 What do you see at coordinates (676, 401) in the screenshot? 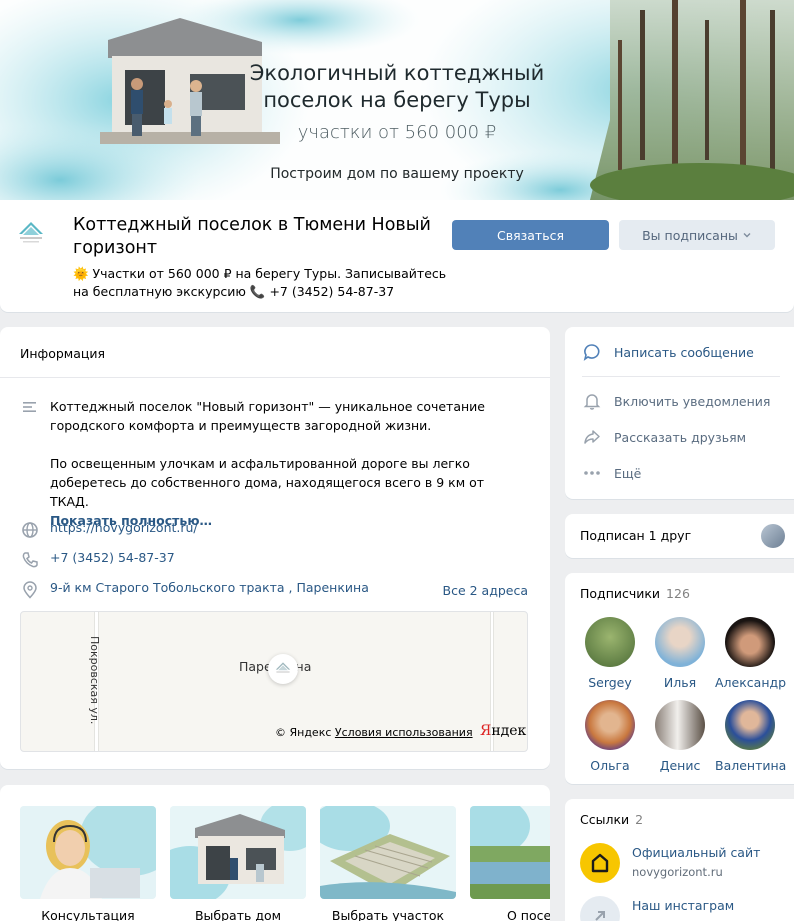
I see `notifications-button: Включить уведомления` at bounding box center [676, 401].